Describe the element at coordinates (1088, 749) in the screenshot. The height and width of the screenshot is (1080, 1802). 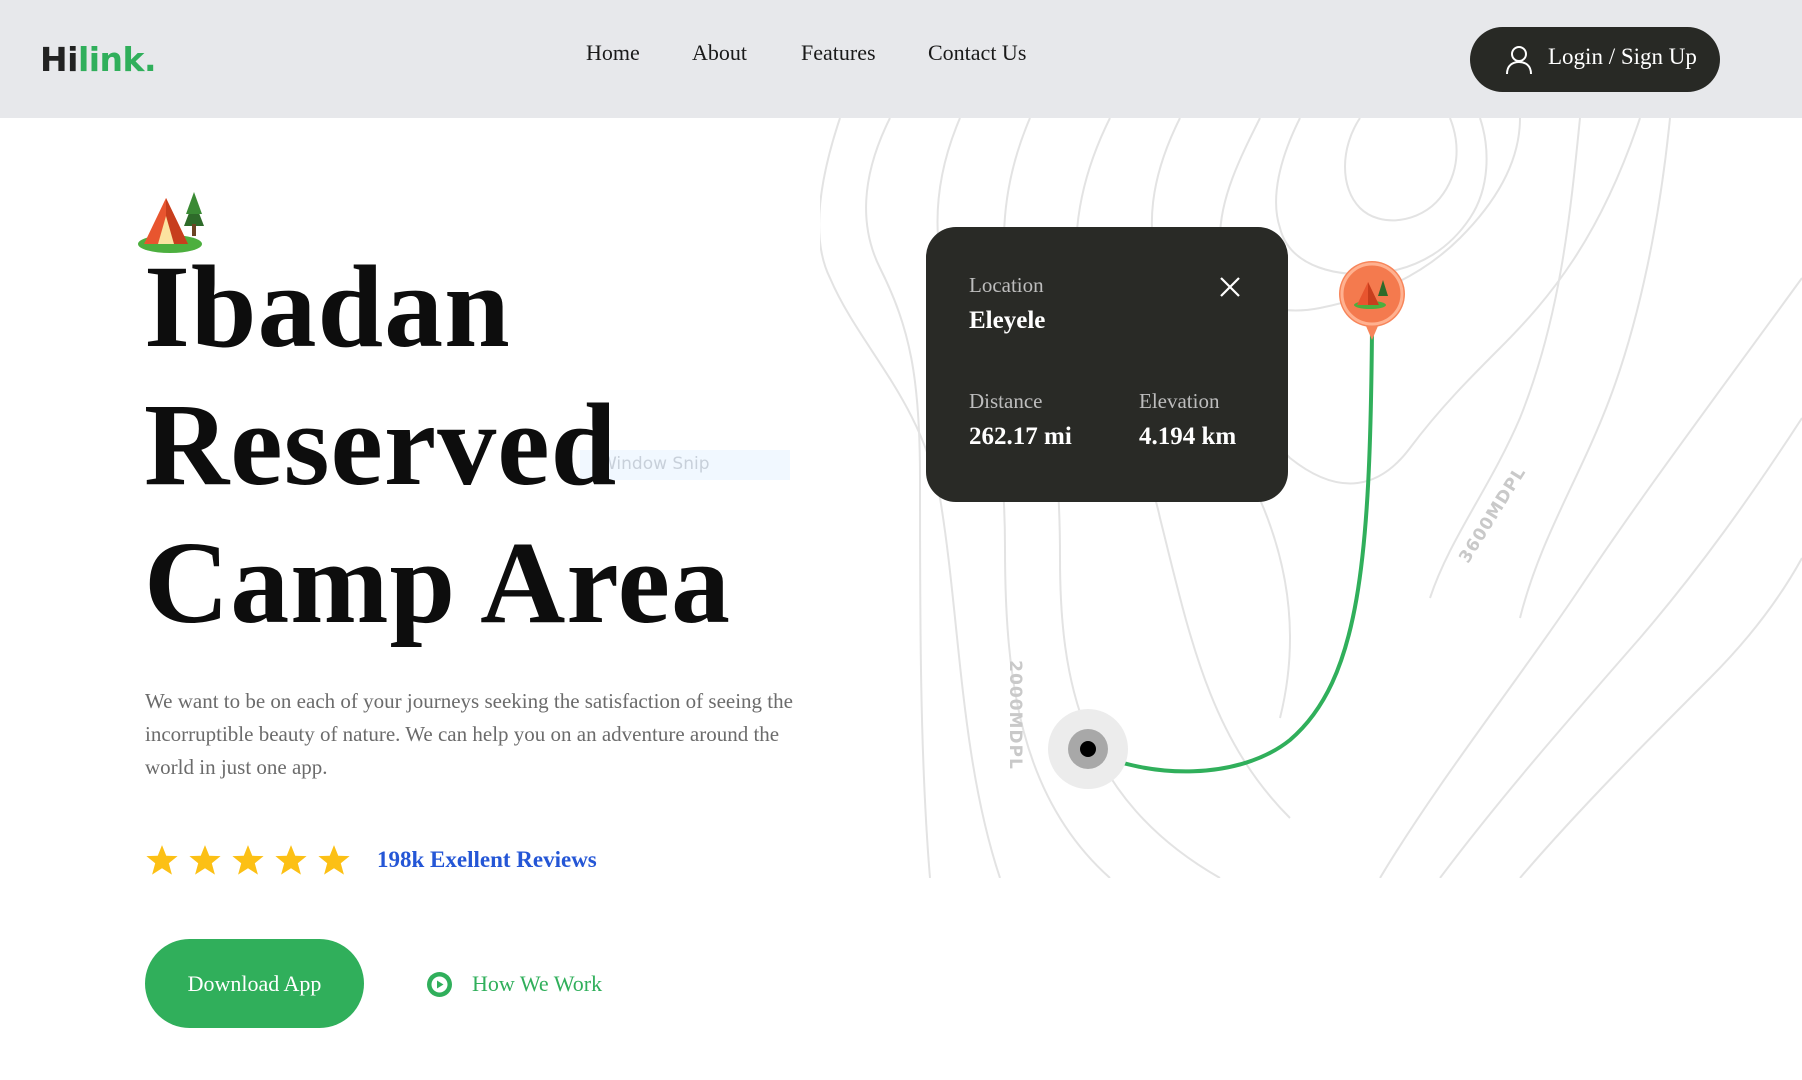
I see `start-point-marker` at that location.